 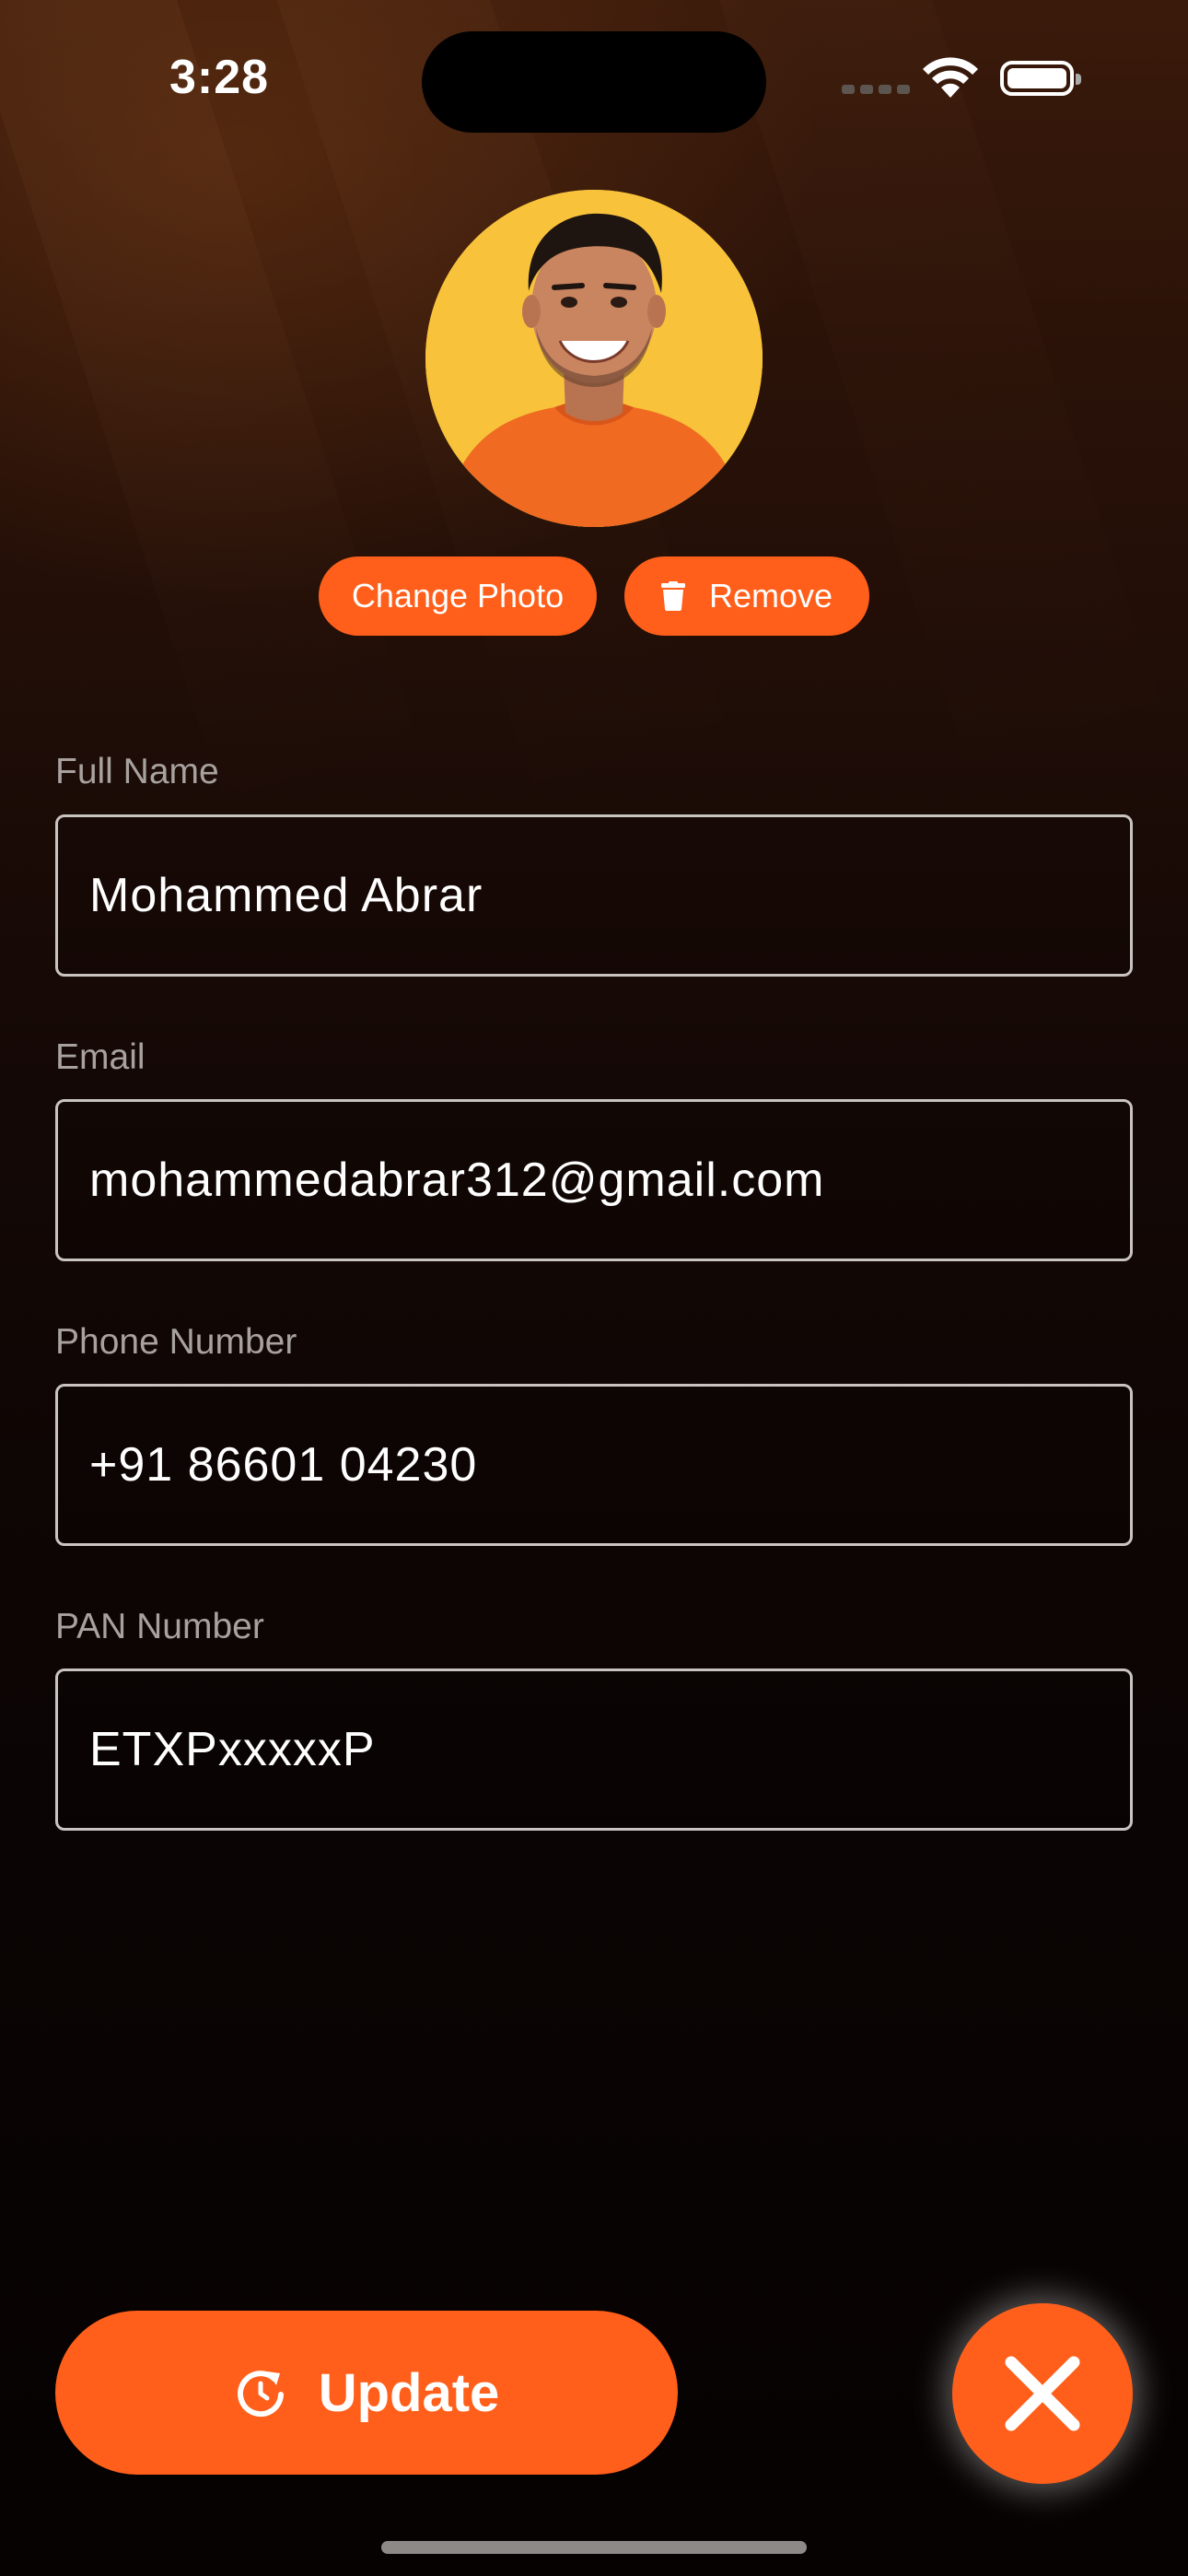 I want to click on change-photo-label: Change Photo, so click(x=458, y=596).